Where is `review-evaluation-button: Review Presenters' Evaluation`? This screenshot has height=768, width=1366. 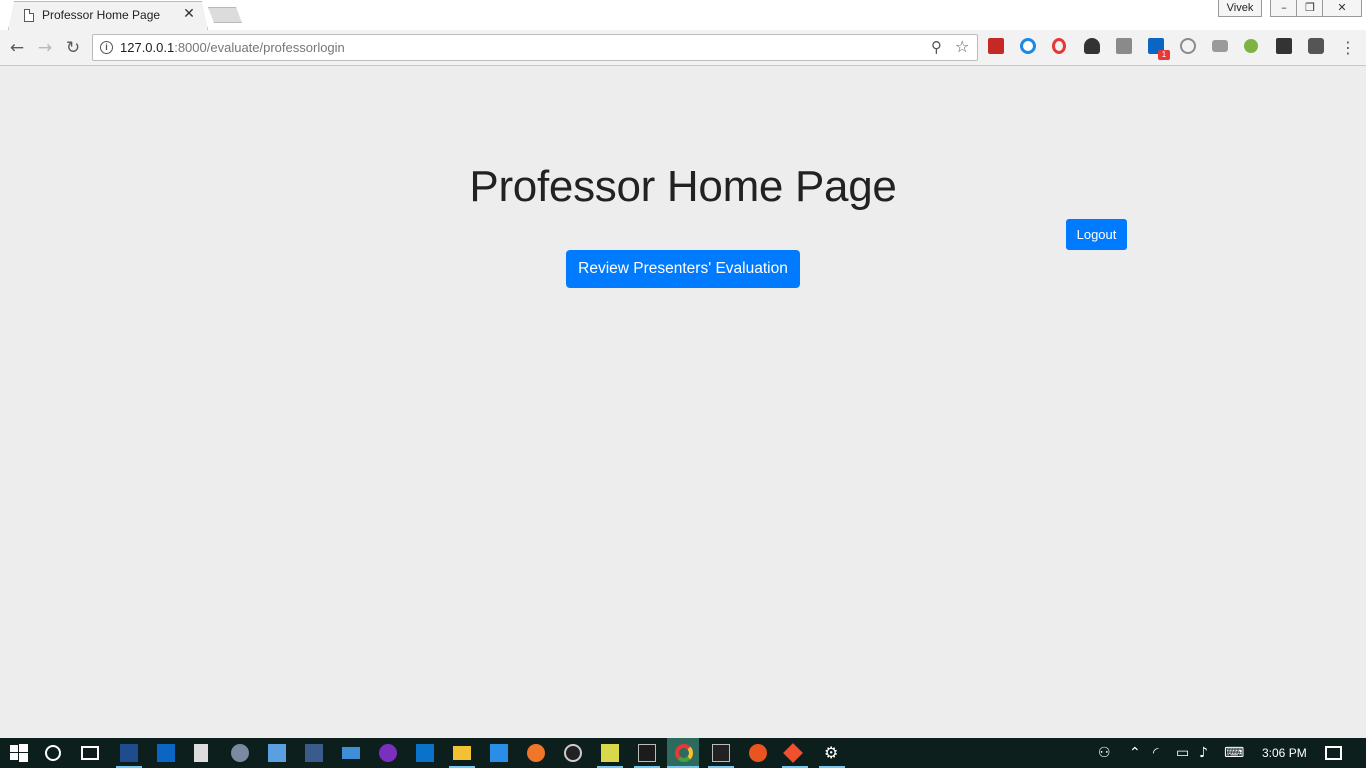 review-evaluation-button: Review Presenters' Evaluation is located at coordinates (683, 269).